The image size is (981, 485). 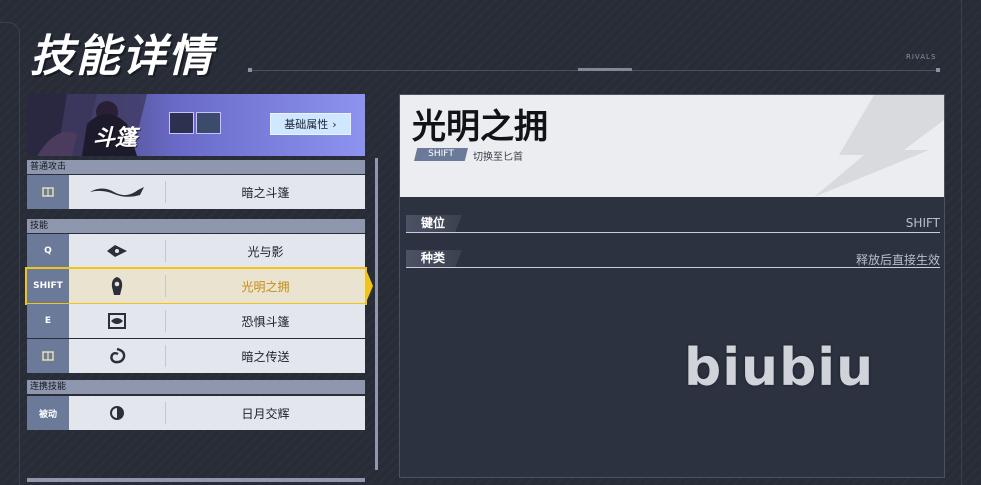 What do you see at coordinates (196, 226) in the screenshot?
I see `section-header-skills: 技能` at bounding box center [196, 226].